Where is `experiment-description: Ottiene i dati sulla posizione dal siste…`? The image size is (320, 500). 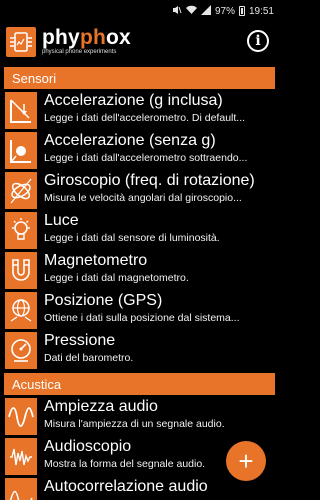
experiment-description: Ottiene i dati sulla posizione dal siste… is located at coordinates (142, 318).